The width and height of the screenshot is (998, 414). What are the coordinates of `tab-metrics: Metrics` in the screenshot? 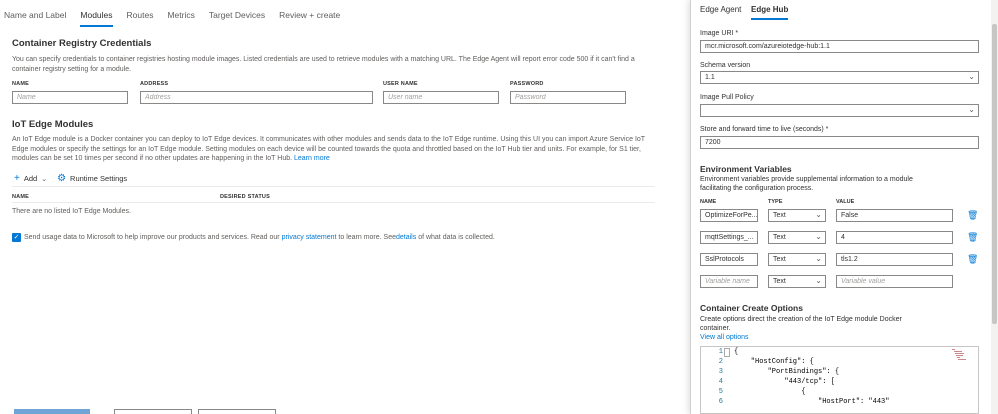 It's located at (180, 18).